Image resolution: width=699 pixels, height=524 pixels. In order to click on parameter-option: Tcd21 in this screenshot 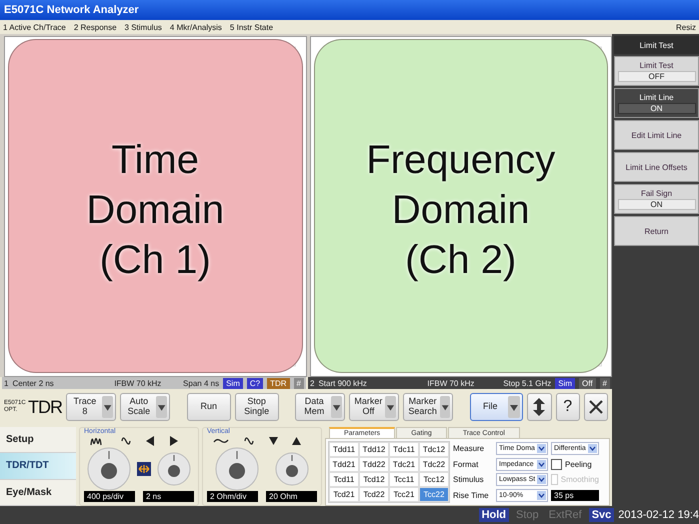, I will do `click(344, 494)`.